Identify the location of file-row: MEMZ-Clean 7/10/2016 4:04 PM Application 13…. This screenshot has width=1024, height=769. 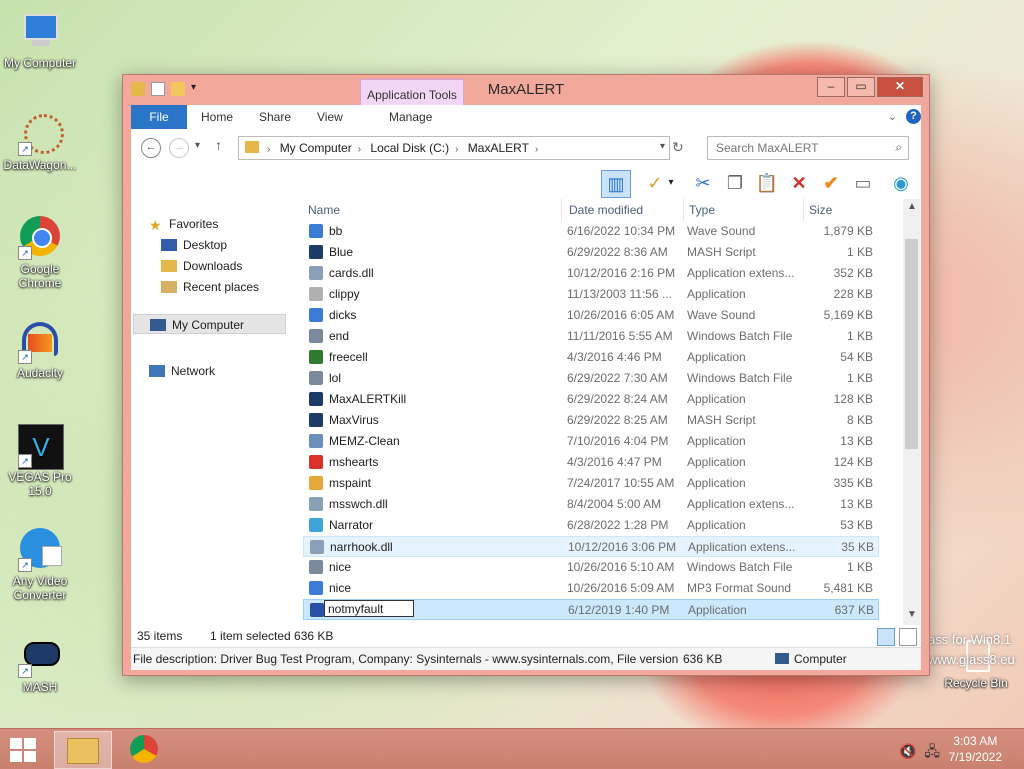
(591, 441).